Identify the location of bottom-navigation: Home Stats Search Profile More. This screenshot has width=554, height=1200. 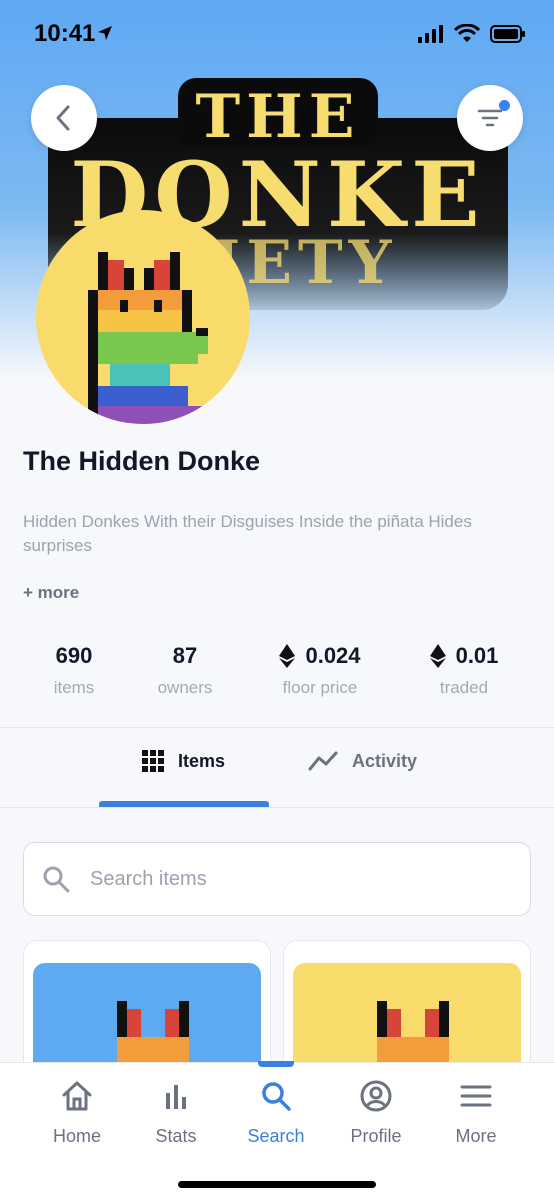
(277, 1130).